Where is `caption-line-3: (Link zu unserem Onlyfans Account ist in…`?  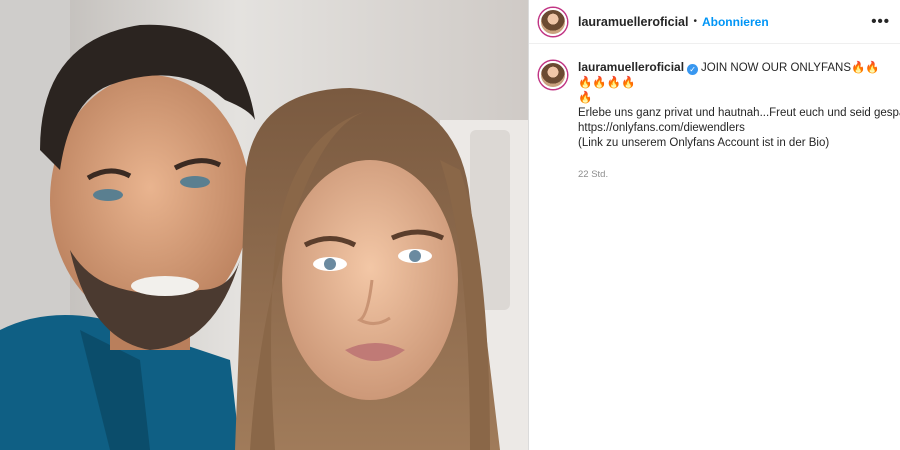 caption-line-3: (Link zu unserem Onlyfans Account ist in… is located at coordinates (704, 143).